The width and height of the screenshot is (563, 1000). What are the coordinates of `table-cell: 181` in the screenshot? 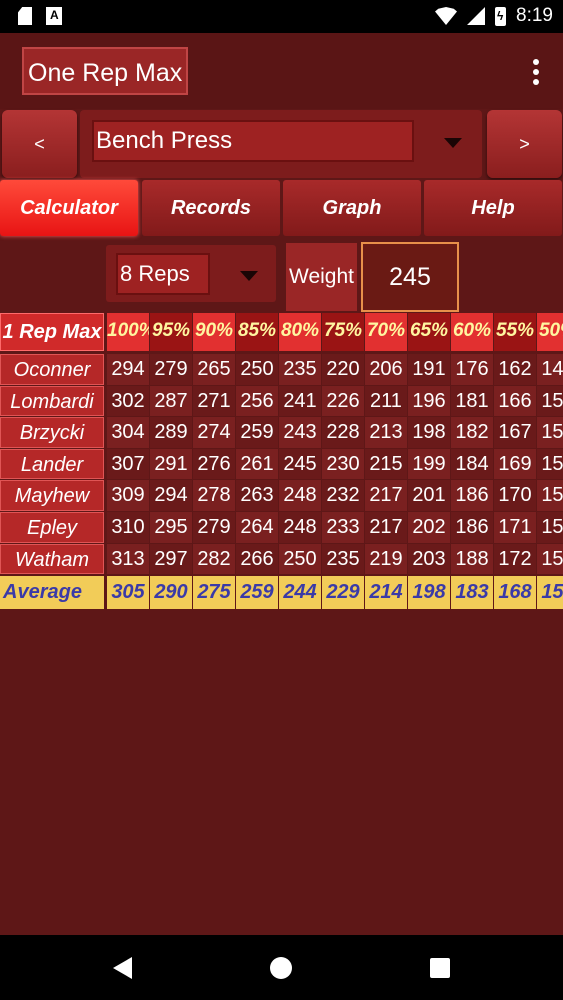 It's located at (472, 401).